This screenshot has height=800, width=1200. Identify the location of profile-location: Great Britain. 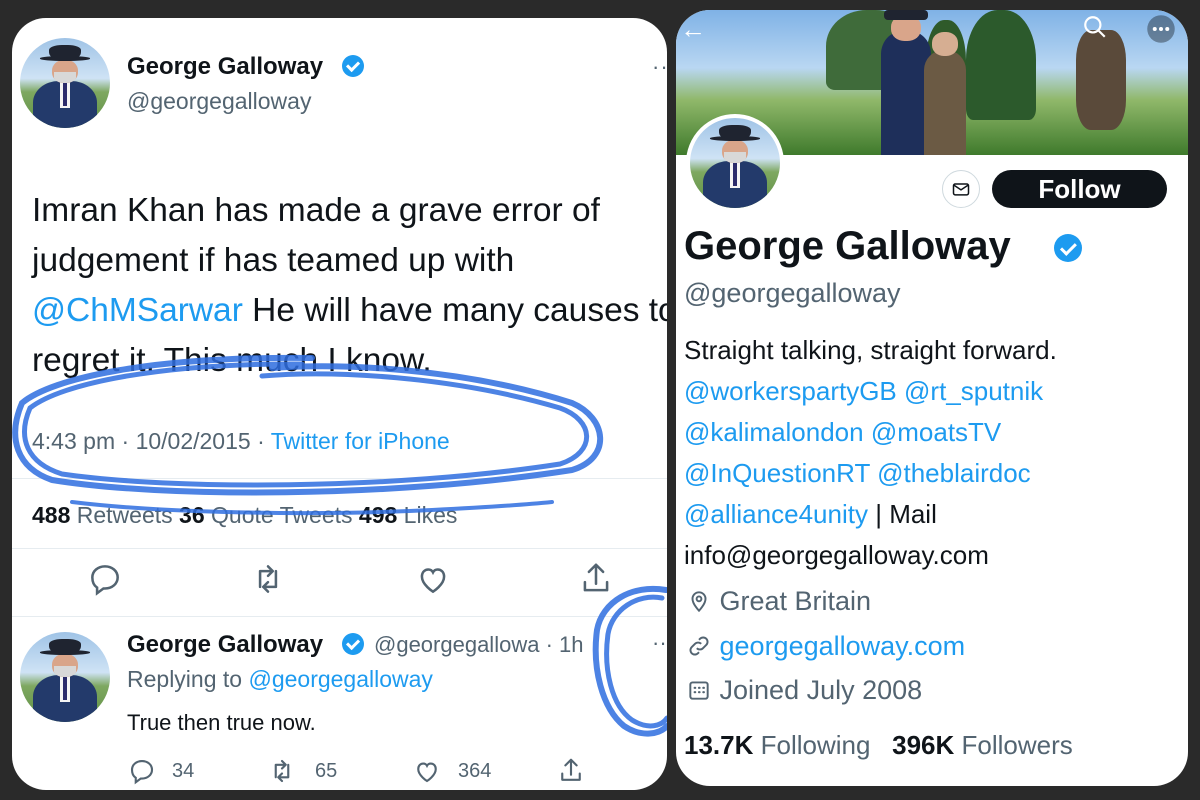
(778, 601).